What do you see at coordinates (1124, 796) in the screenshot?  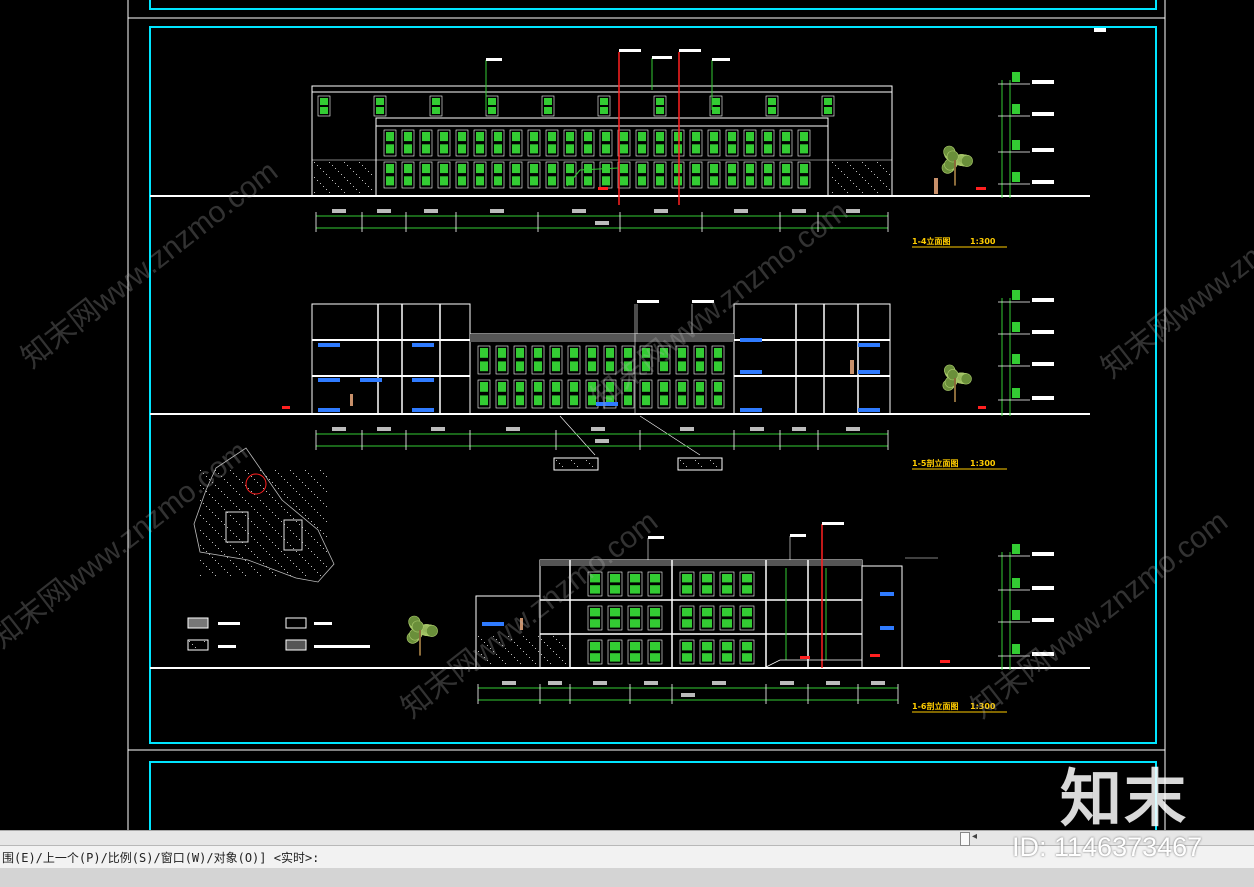 I see `watermark-logo: 知末` at bounding box center [1124, 796].